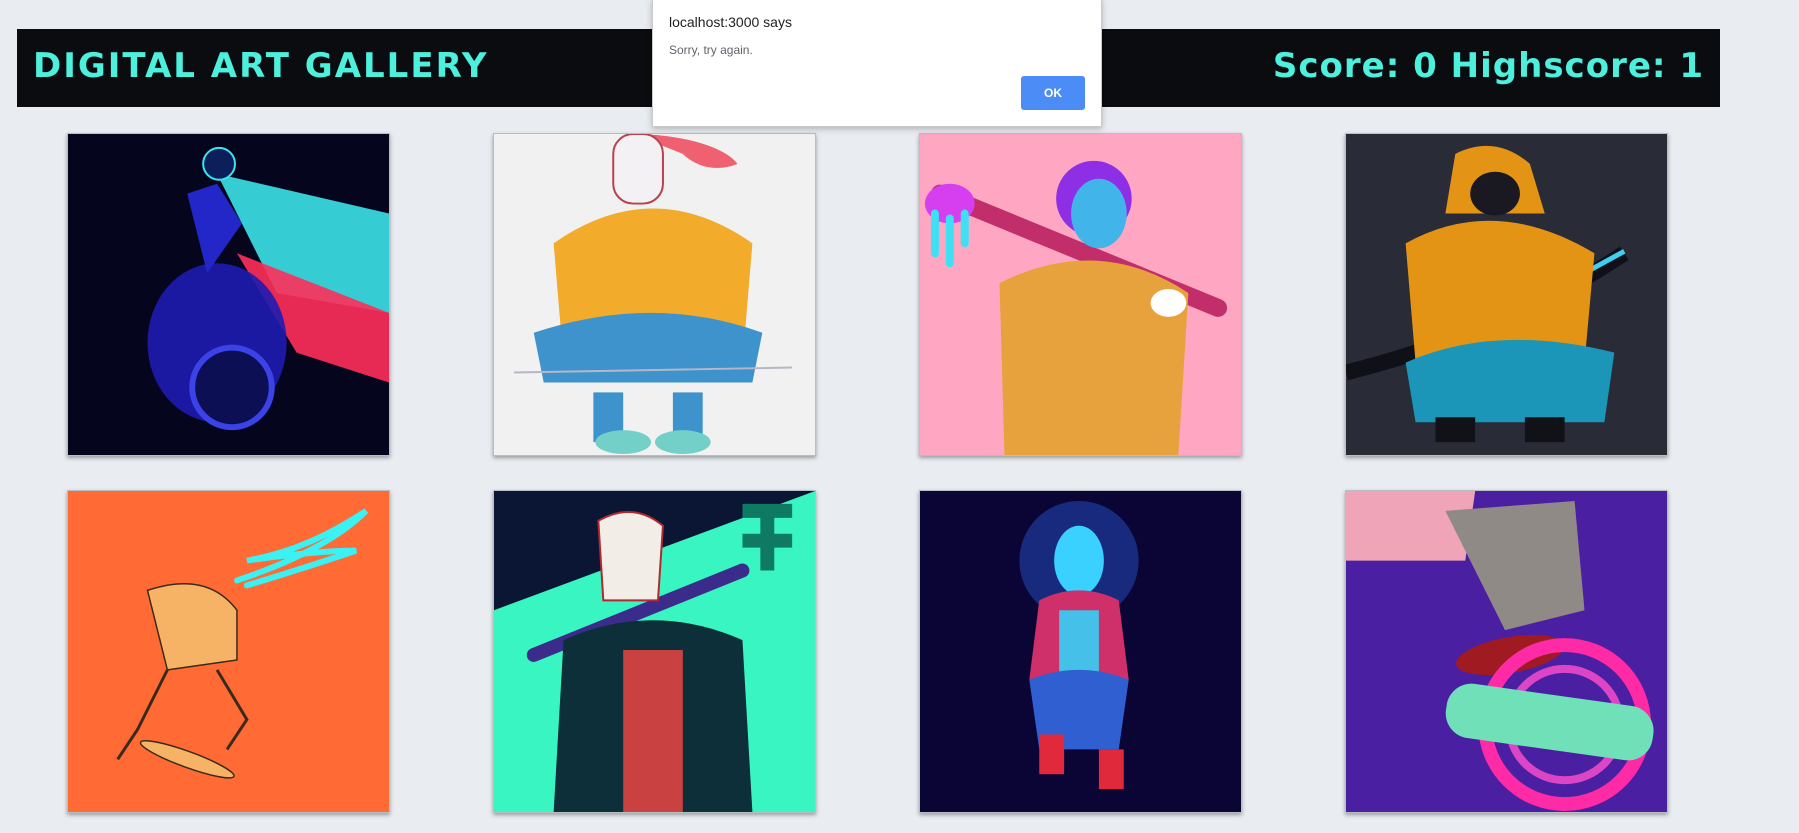  I want to click on artwork-fox-spirit, so click(1080, 651).